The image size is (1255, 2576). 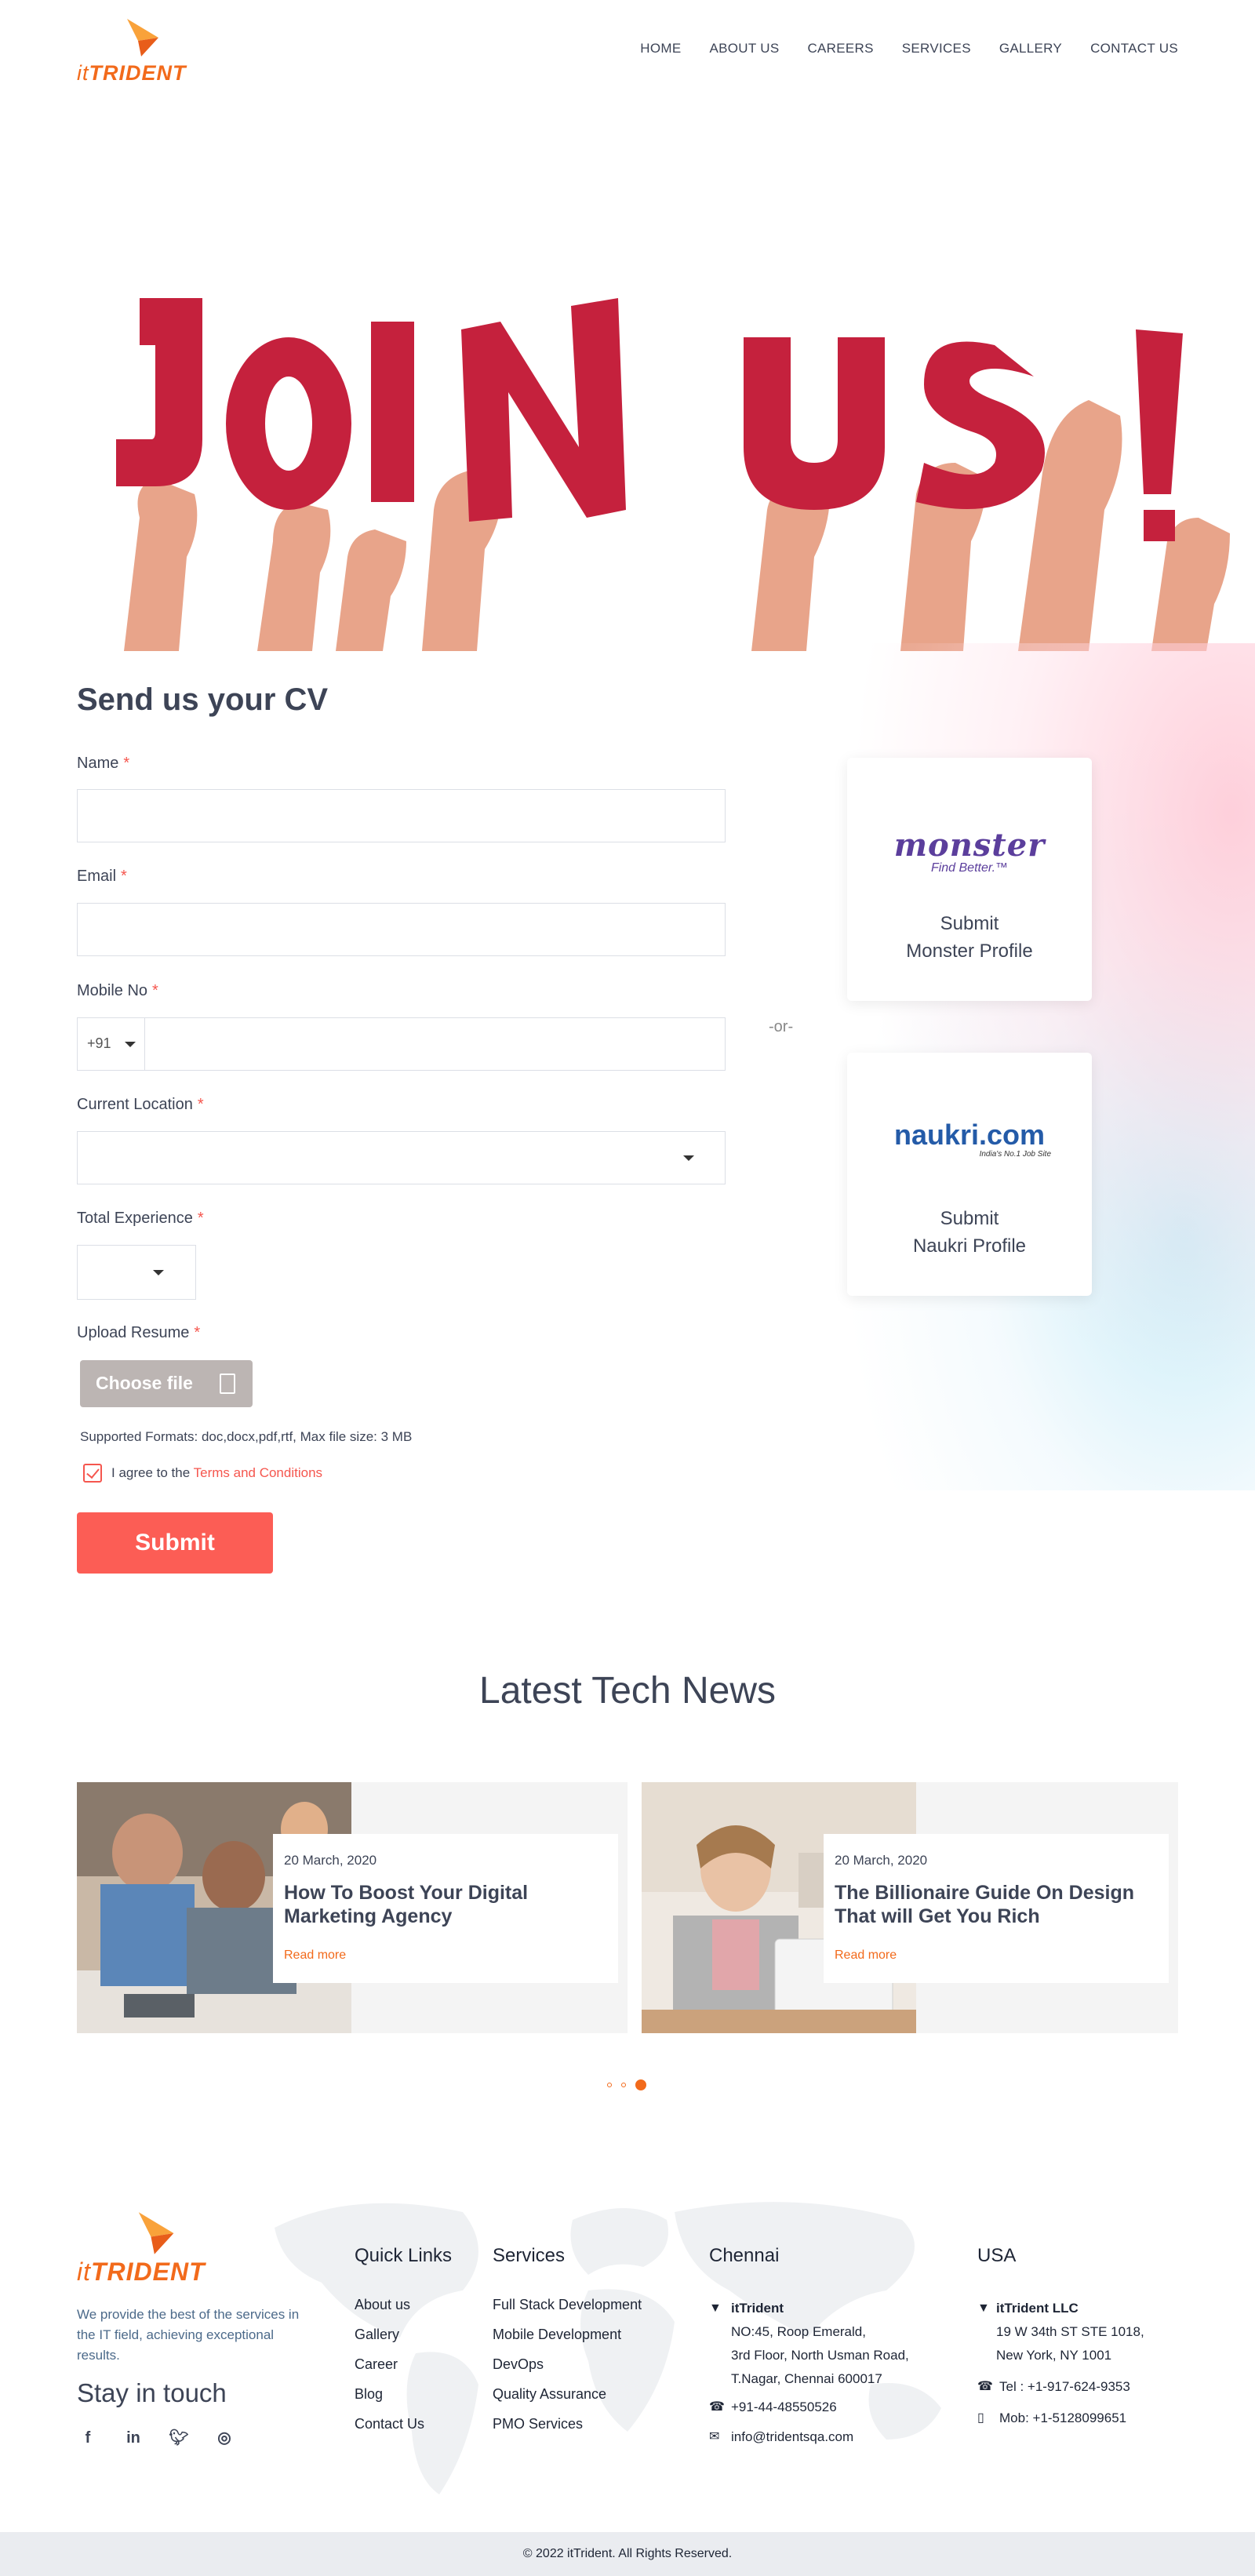 What do you see at coordinates (641, 2084) in the screenshot?
I see `carousel-dot-active` at bounding box center [641, 2084].